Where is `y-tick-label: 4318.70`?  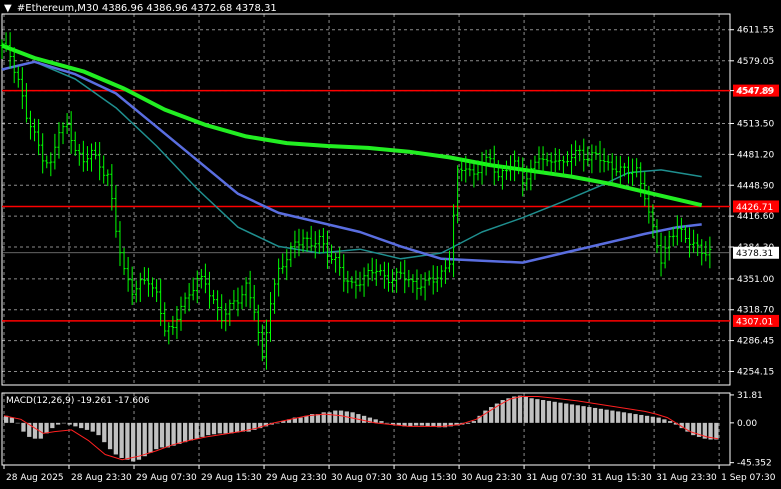
y-tick-label: 4318.70 is located at coordinates (755, 311).